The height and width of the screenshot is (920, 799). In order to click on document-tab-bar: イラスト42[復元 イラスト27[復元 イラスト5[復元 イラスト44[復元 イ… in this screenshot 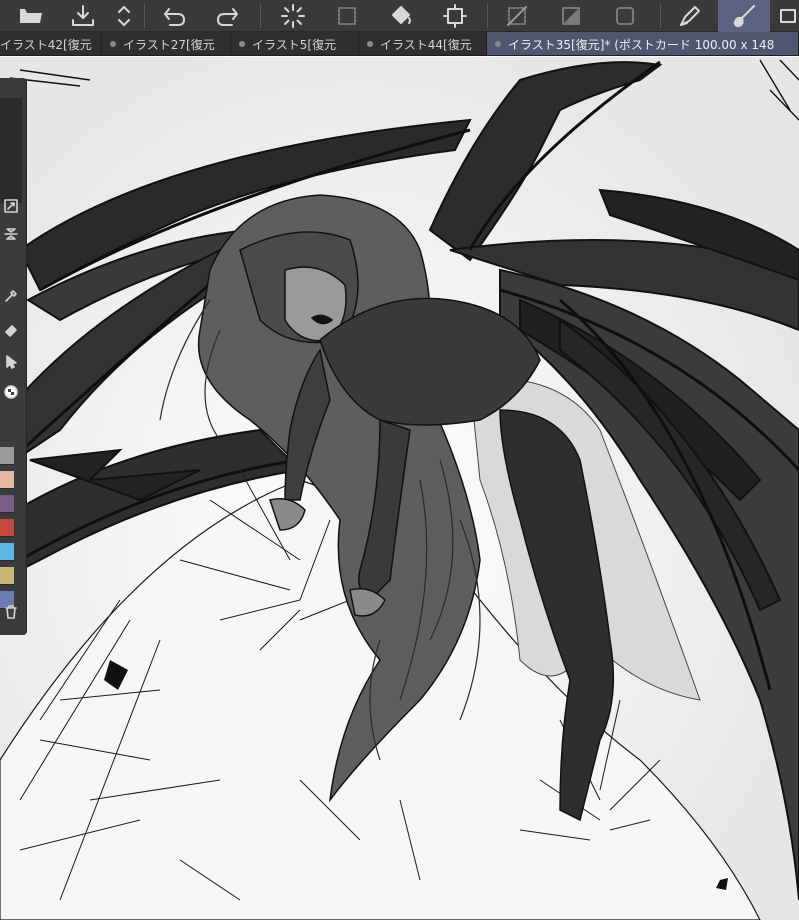, I will do `click(399, 44)`.